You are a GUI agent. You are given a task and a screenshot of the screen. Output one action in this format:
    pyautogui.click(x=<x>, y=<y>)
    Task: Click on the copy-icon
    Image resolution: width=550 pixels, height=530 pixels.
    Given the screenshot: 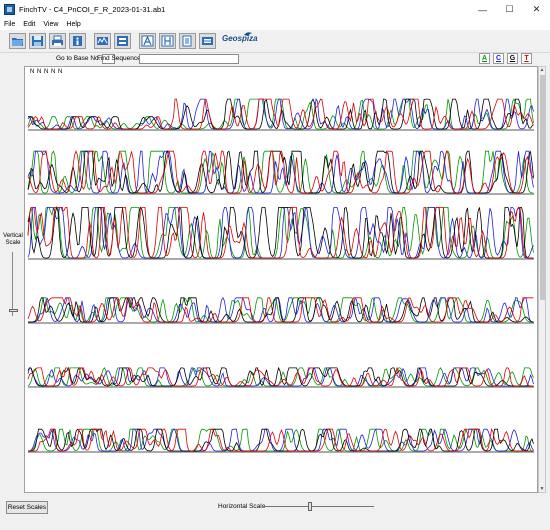 What is the action you would take?
    pyautogui.click(x=187, y=41)
    